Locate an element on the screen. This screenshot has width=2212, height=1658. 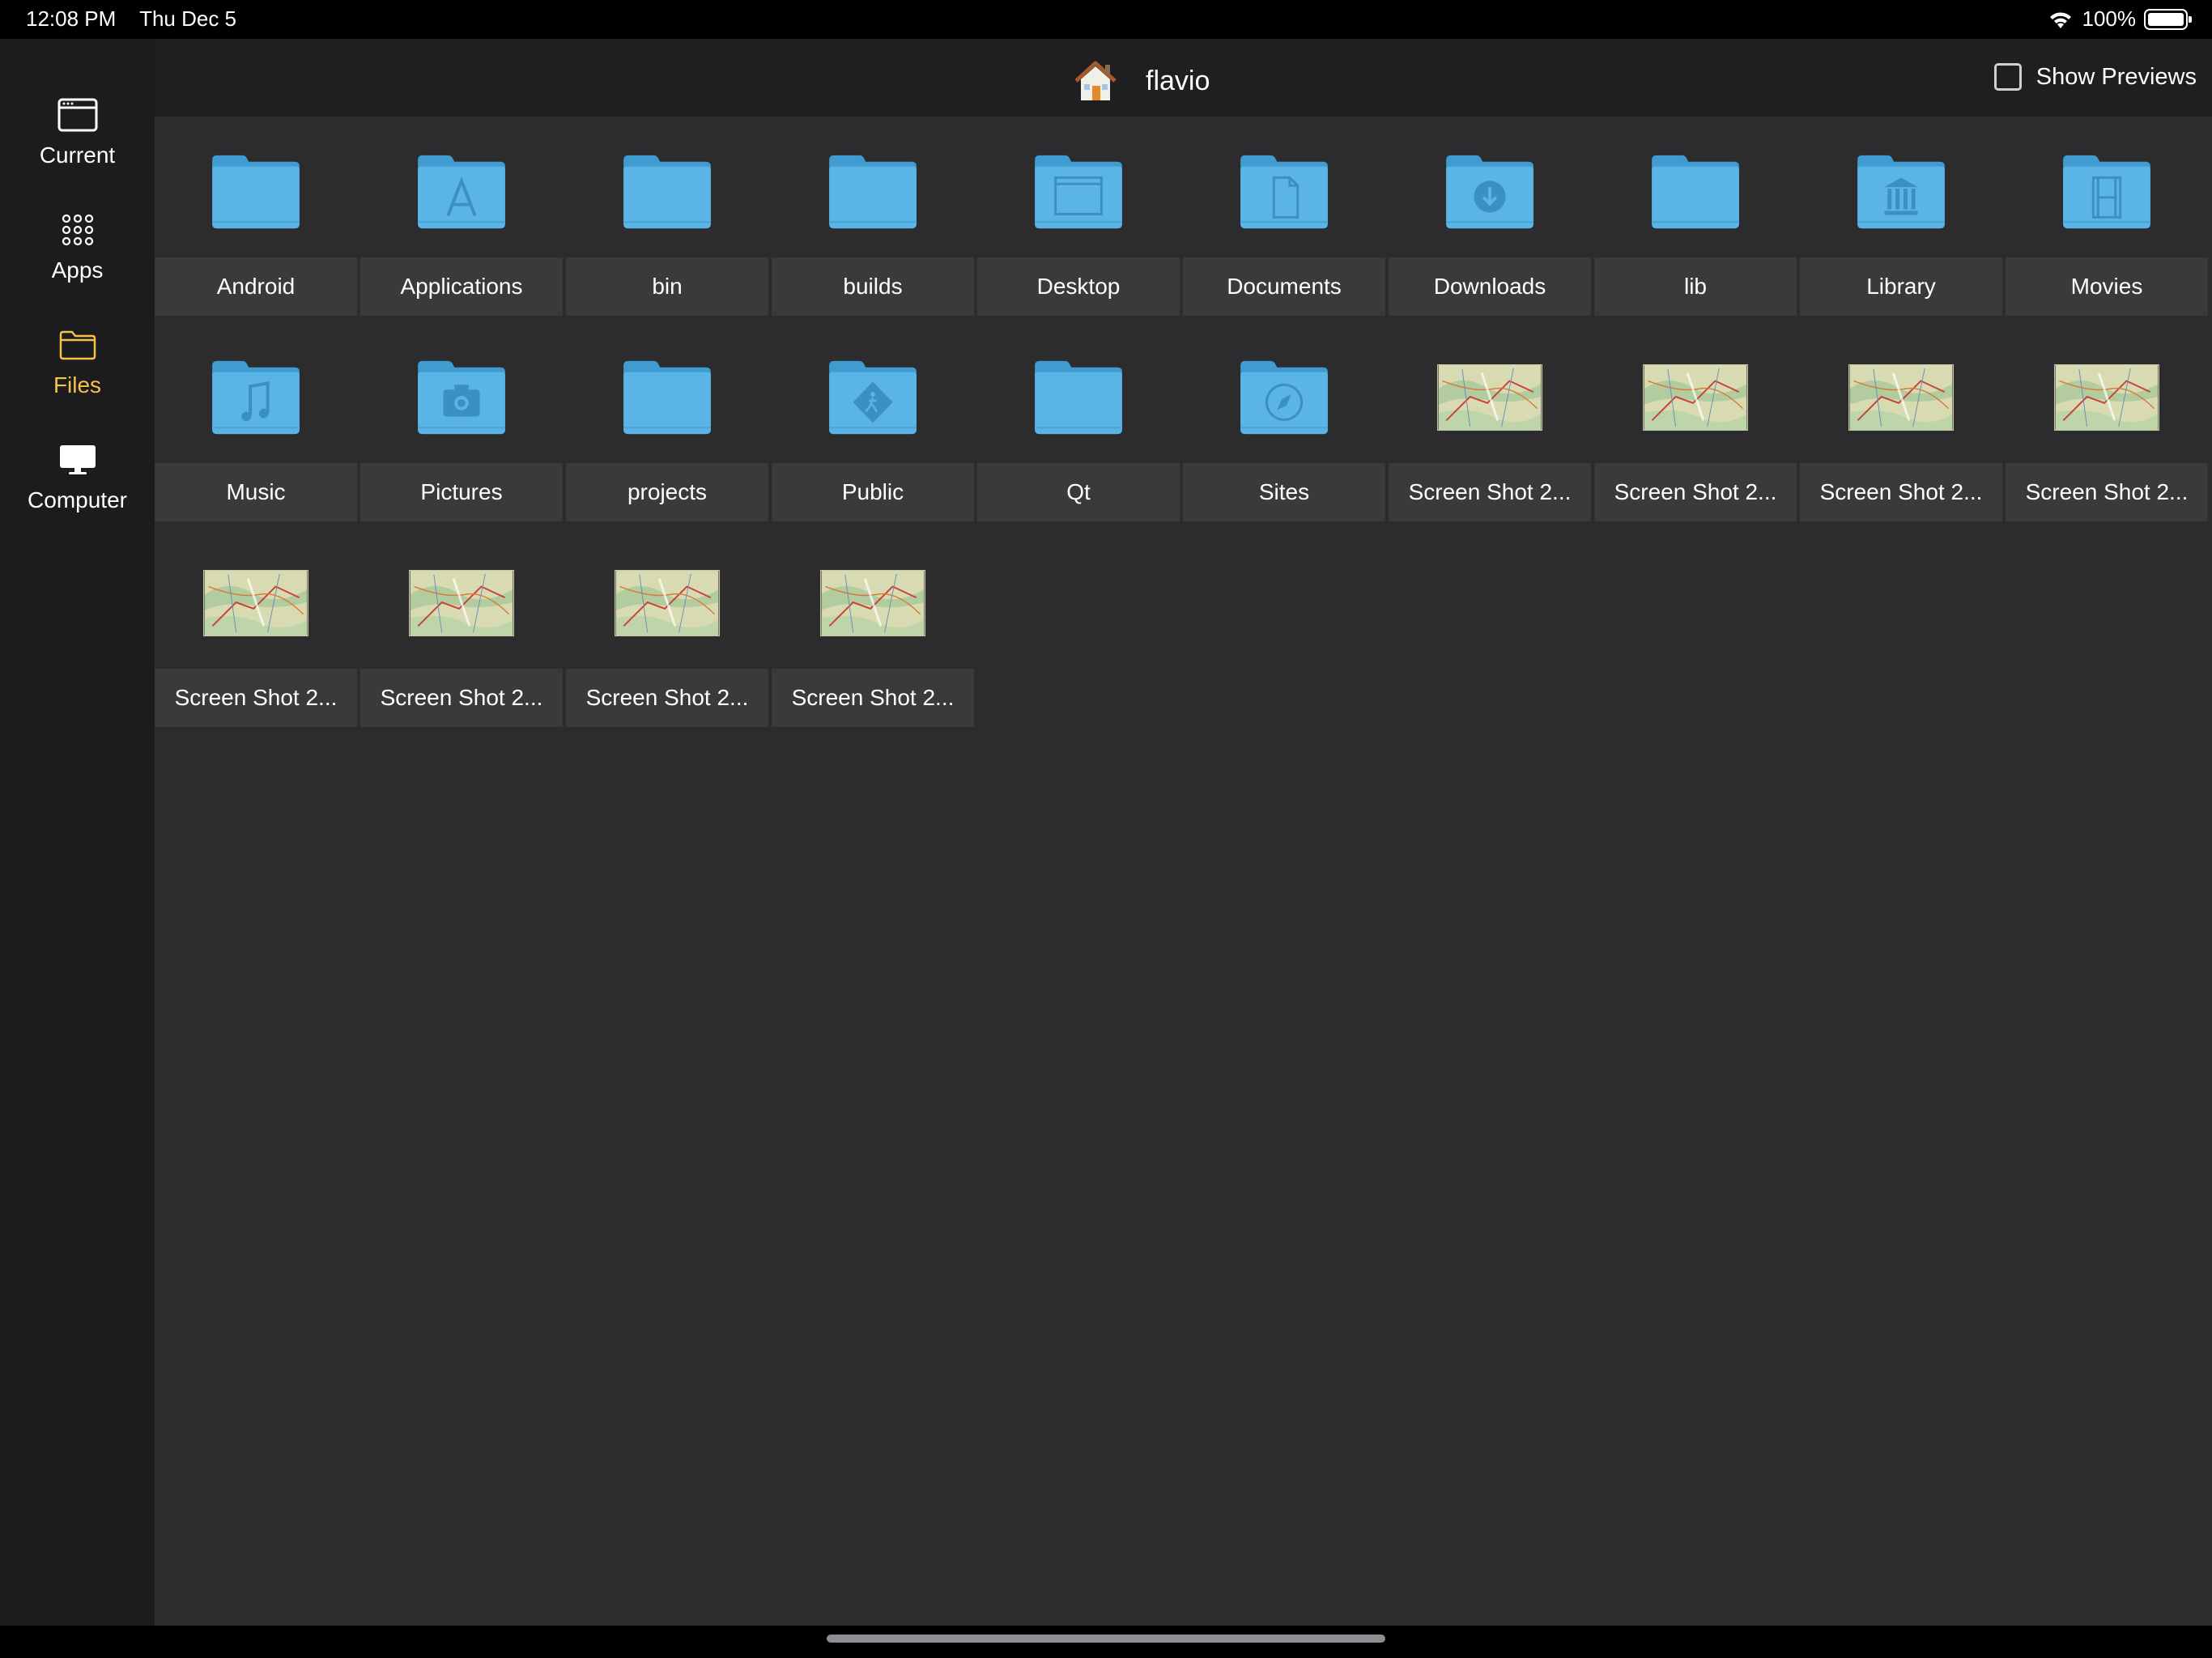
sidebar-item-computer: Computer is located at coordinates (77, 491).